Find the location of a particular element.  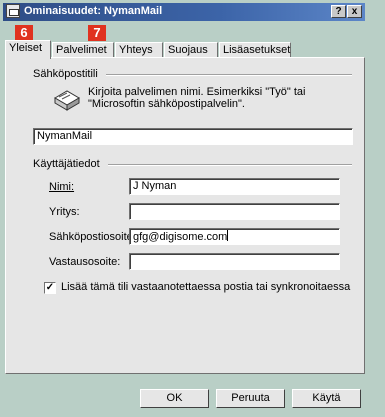

user-info-group-label: Käyttäjätiedot is located at coordinates (66, 164).